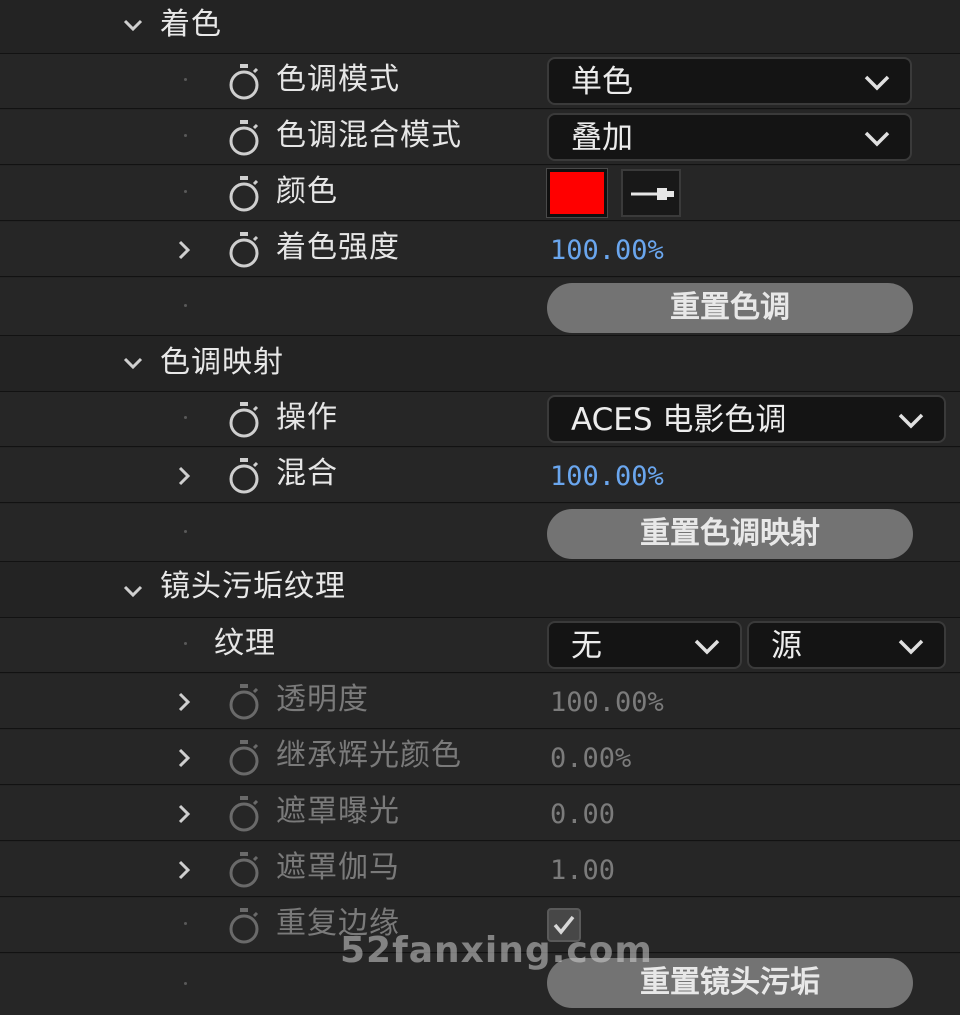 This screenshot has width=960, height=1015. What do you see at coordinates (338, 247) in the screenshot?
I see `param-label: 着色强度` at bounding box center [338, 247].